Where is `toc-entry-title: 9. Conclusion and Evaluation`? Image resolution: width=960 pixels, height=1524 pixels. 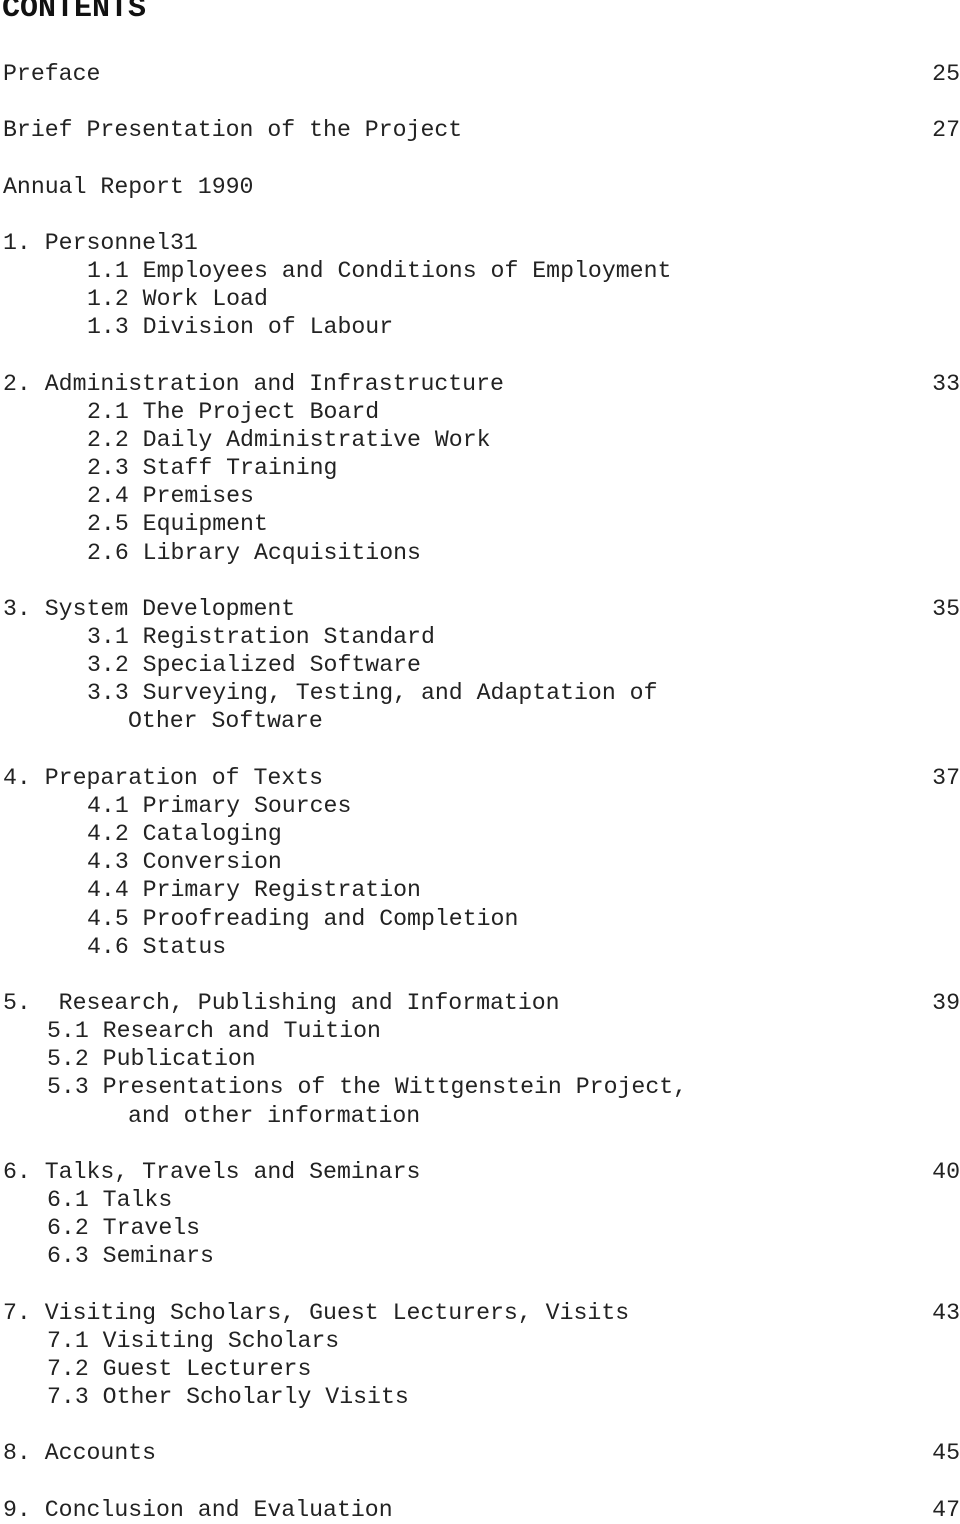
toc-entry-title: 9. Conclusion and Evaluation is located at coordinates (198, 1509).